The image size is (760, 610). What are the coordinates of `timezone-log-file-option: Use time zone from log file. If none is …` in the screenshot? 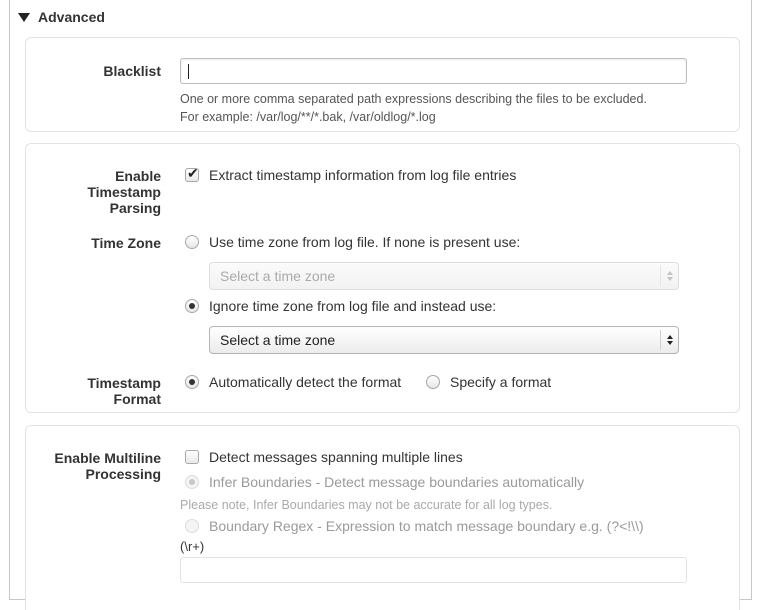 It's located at (352, 242).